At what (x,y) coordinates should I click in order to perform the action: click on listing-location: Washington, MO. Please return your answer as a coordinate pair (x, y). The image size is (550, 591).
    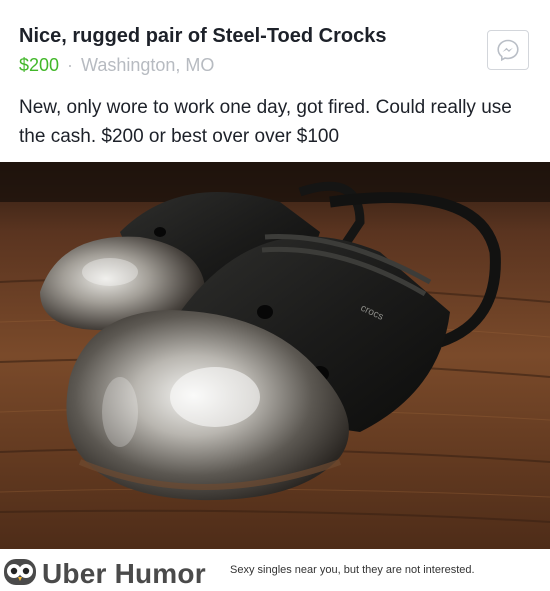
    Looking at the image, I should click on (147, 65).